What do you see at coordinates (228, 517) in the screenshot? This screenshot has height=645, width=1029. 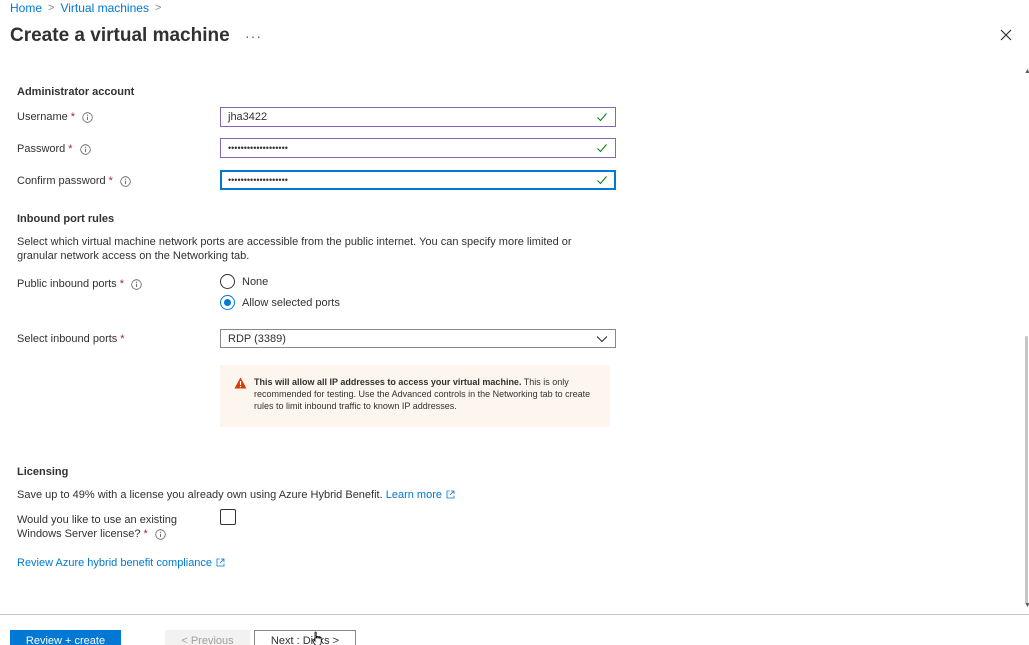 I see `existing-license-checkbox` at bounding box center [228, 517].